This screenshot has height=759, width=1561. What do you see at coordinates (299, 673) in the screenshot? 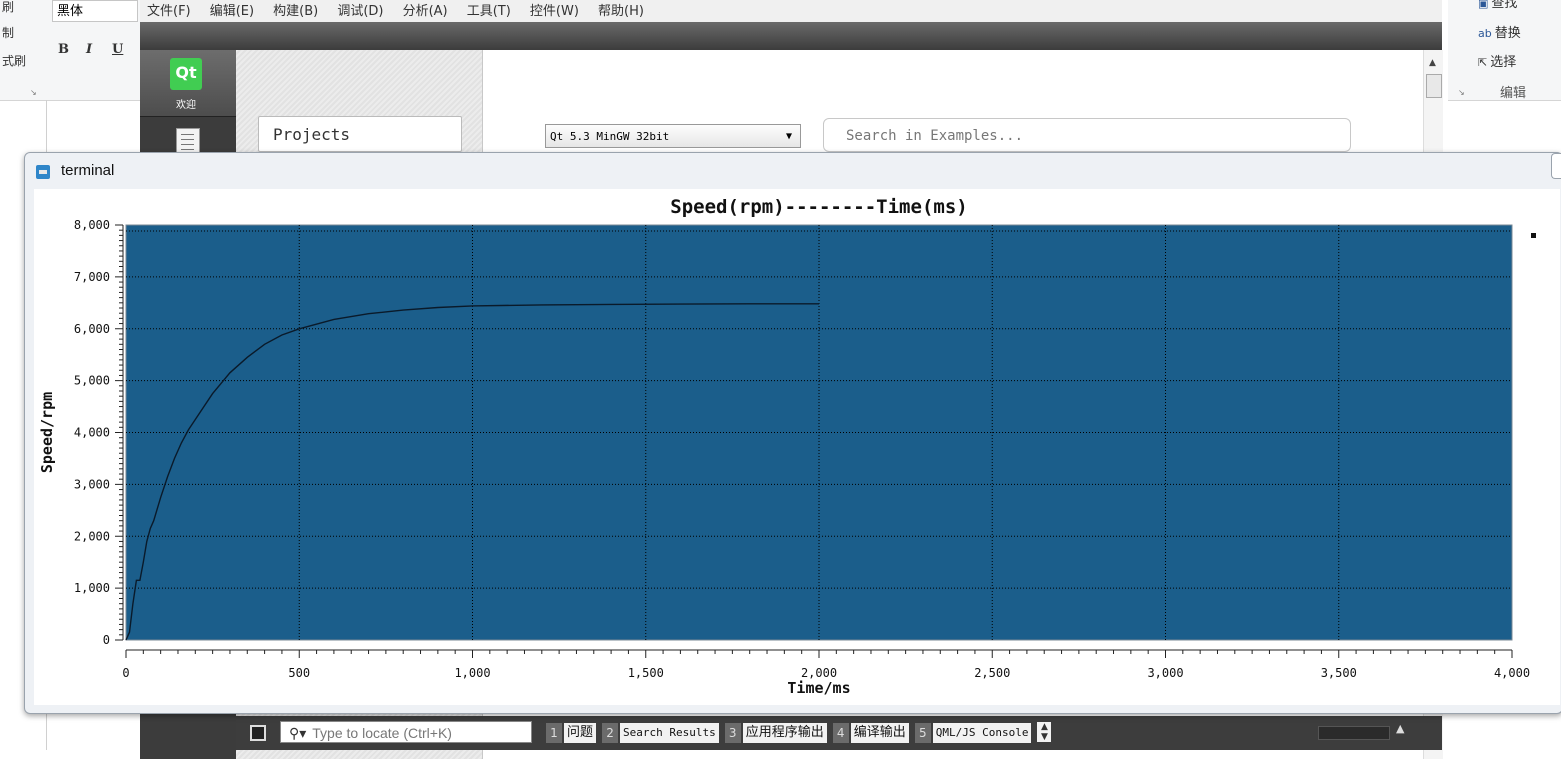
I see `x-tick-label: 500` at bounding box center [299, 673].